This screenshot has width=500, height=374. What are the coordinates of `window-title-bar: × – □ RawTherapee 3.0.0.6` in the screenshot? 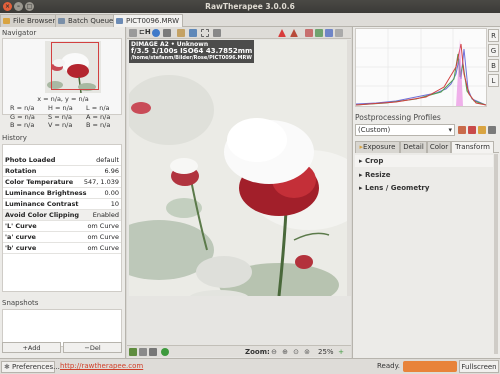 It's located at (250, 6).